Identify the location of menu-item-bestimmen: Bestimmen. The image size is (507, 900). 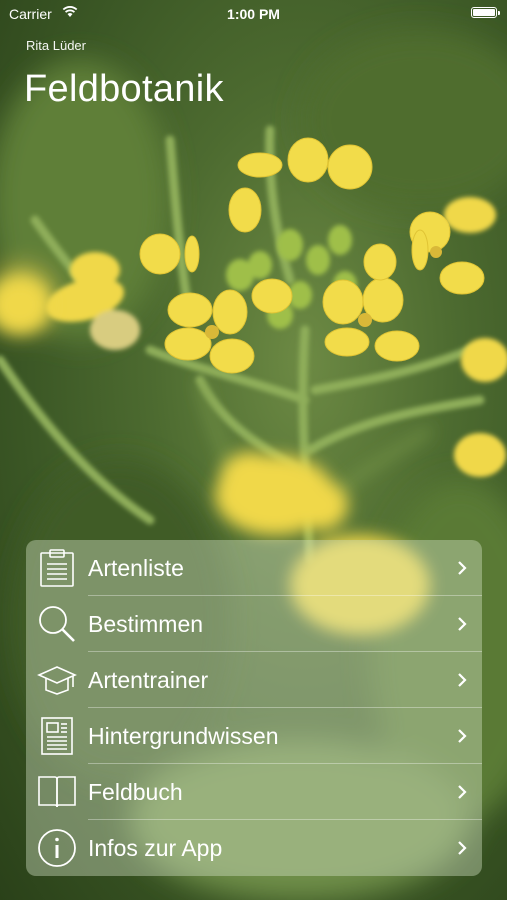
(254, 624).